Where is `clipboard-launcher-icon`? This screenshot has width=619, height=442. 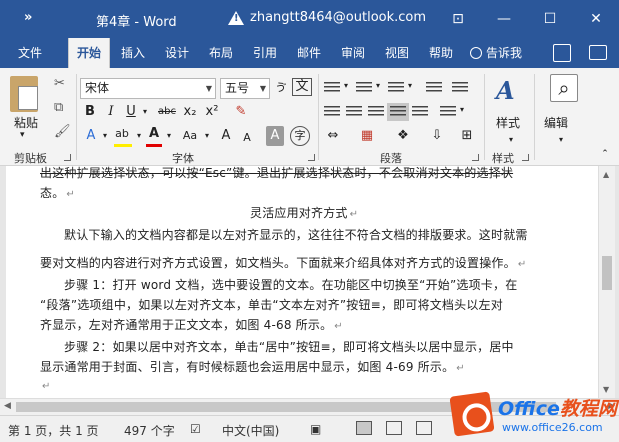 clipboard-launcher-icon is located at coordinates (67, 157).